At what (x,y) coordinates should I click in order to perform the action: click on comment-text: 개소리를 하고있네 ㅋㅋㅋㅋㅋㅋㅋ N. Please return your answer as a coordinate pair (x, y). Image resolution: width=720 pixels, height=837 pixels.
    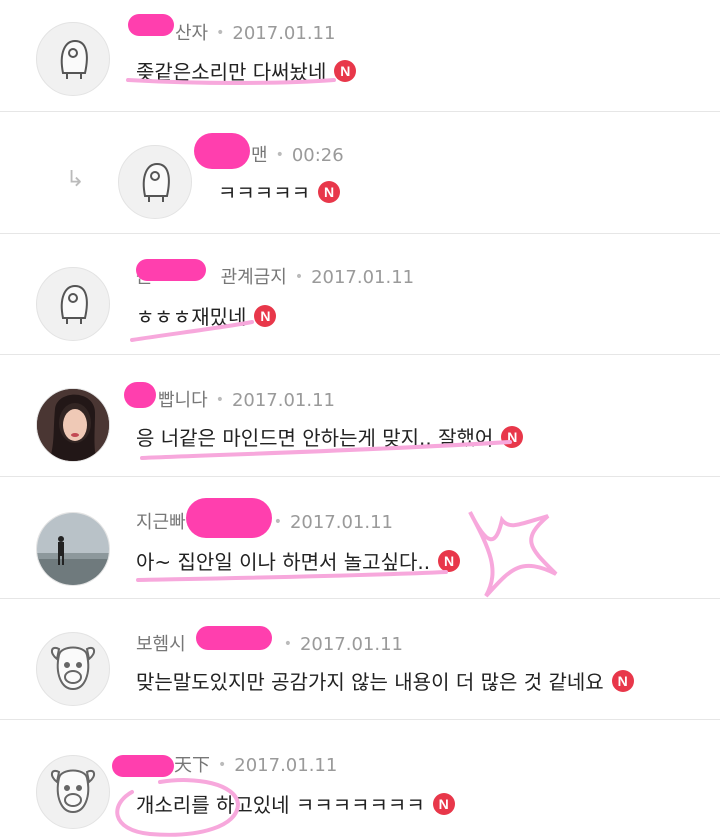
    Looking at the image, I should click on (295, 803).